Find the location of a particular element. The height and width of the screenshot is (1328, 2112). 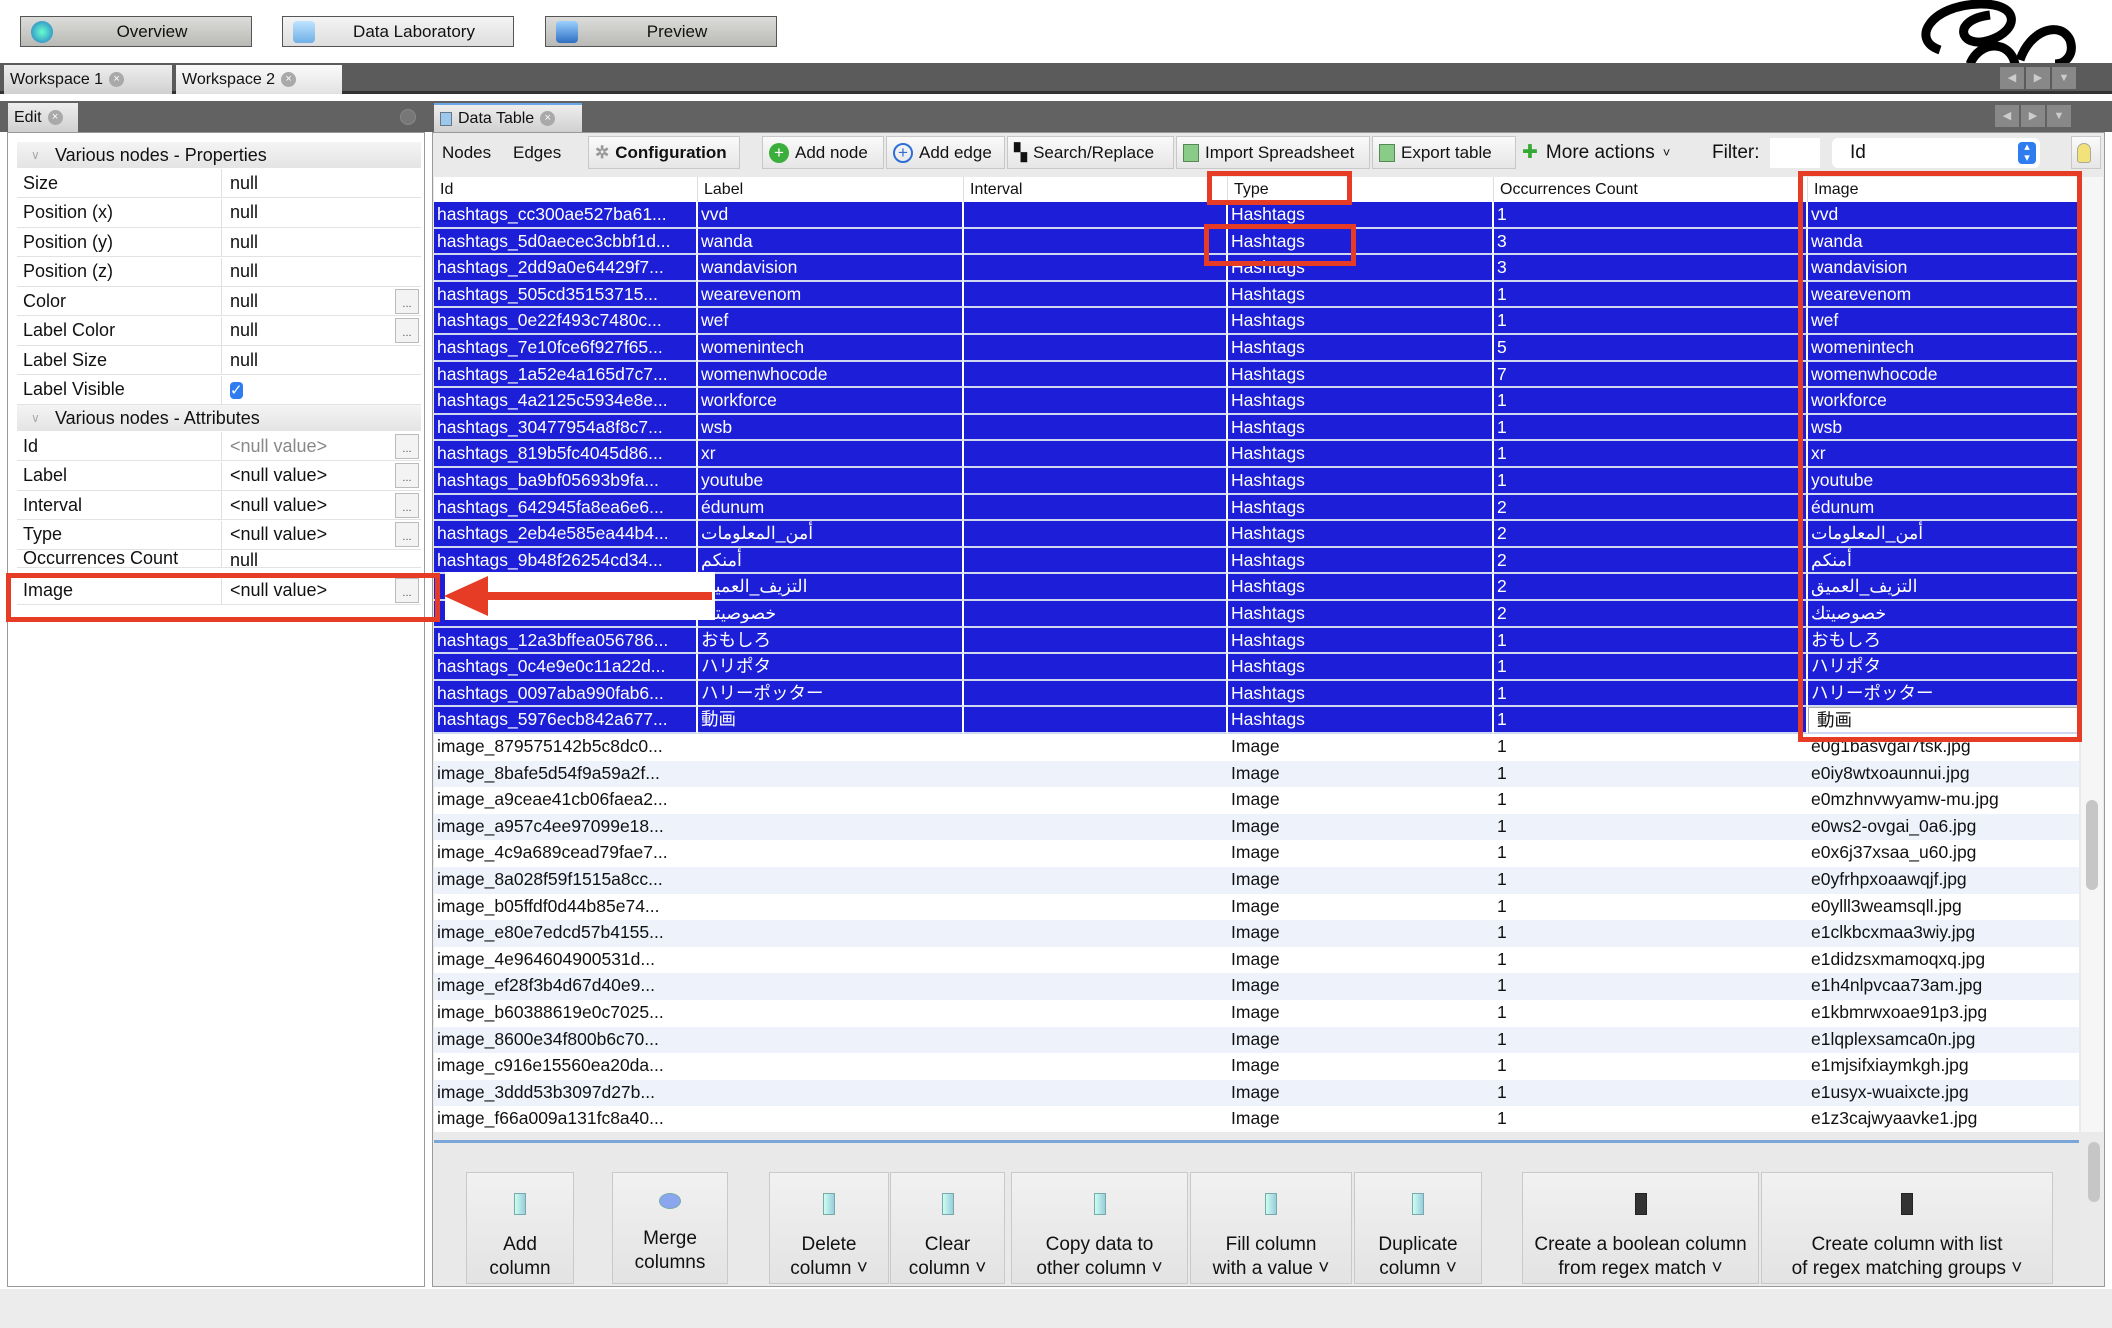

column-action-button: Fill column with a value ˅ is located at coordinates (1271, 1228).